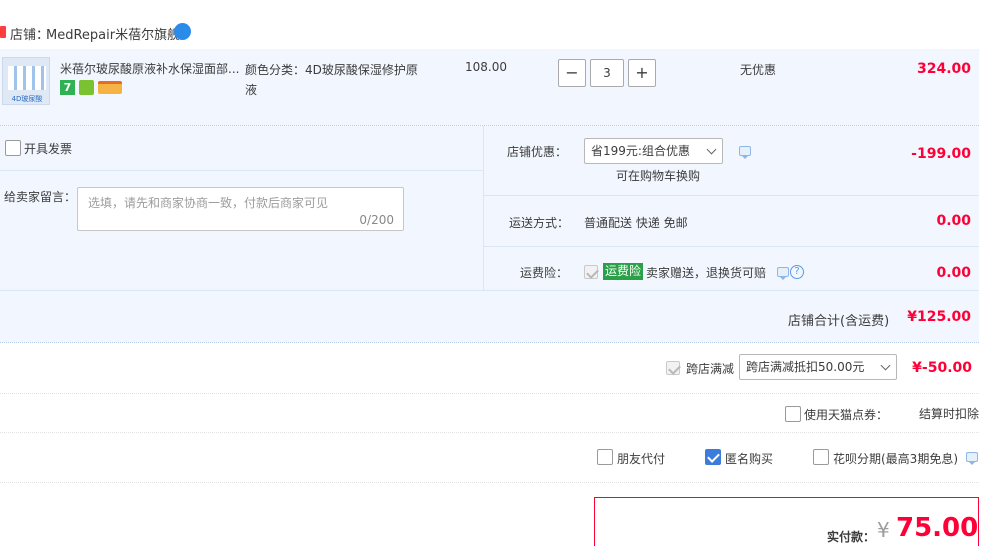 The width and height of the screenshot is (1005, 546). I want to click on invoice-checkbox, so click(13, 148).